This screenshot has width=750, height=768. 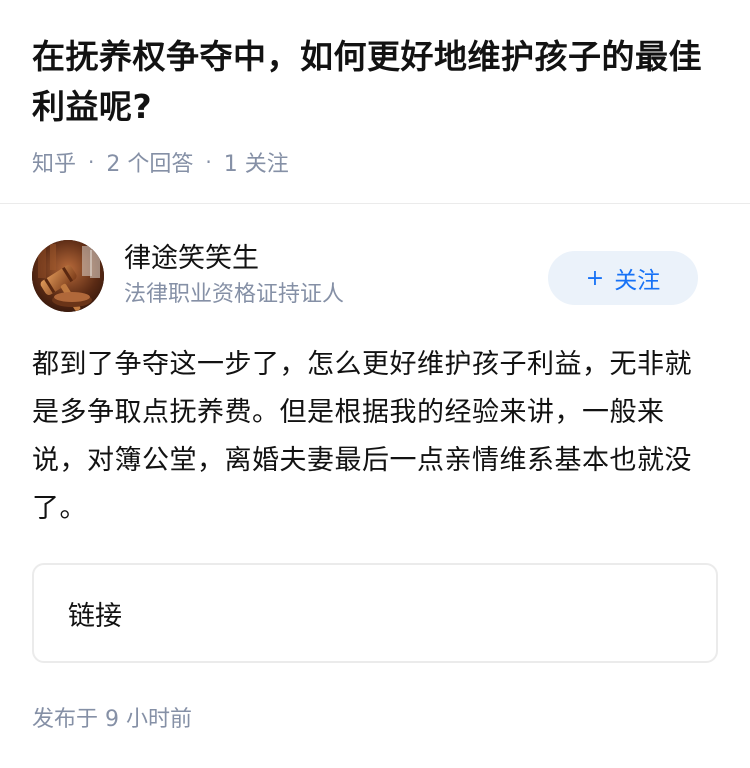 What do you see at coordinates (149, 162) in the screenshot?
I see `answers-count: 2 个回答` at bounding box center [149, 162].